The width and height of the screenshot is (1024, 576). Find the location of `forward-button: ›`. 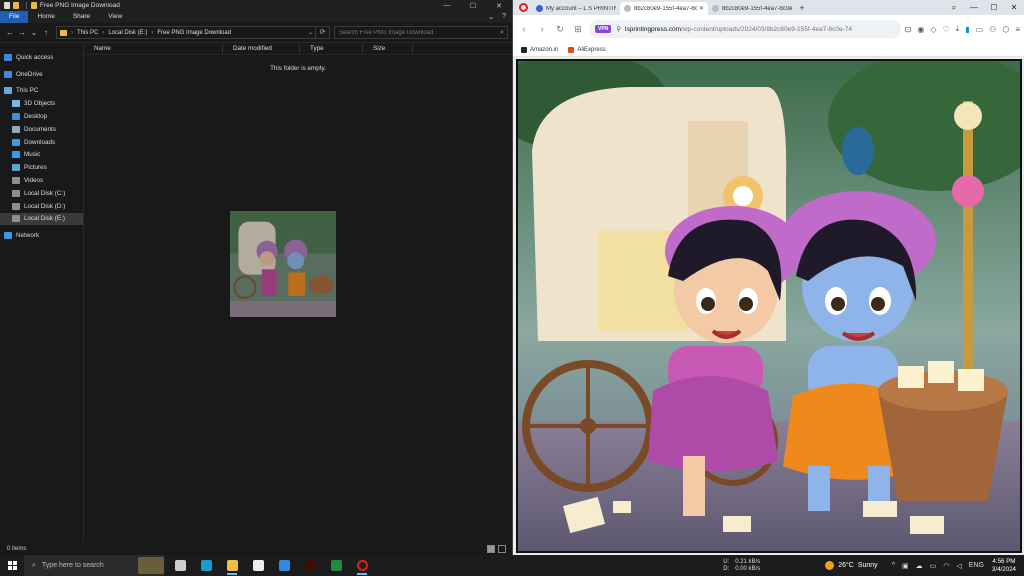

forward-button: › is located at coordinates (542, 29).